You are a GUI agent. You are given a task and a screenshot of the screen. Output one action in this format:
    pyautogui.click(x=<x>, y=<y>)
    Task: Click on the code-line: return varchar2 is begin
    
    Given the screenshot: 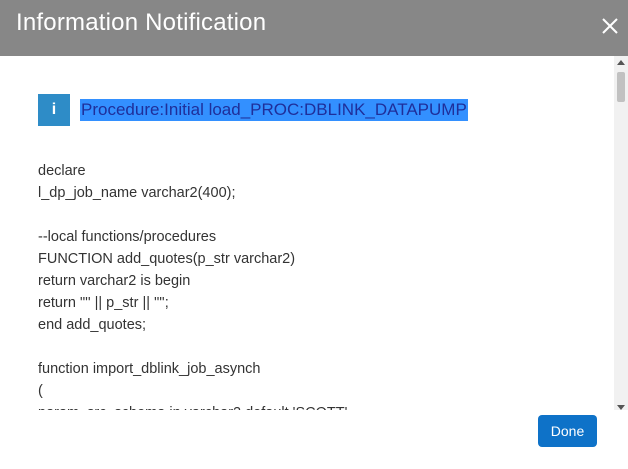 What is the action you would take?
    pyautogui.click(x=114, y=281)
    